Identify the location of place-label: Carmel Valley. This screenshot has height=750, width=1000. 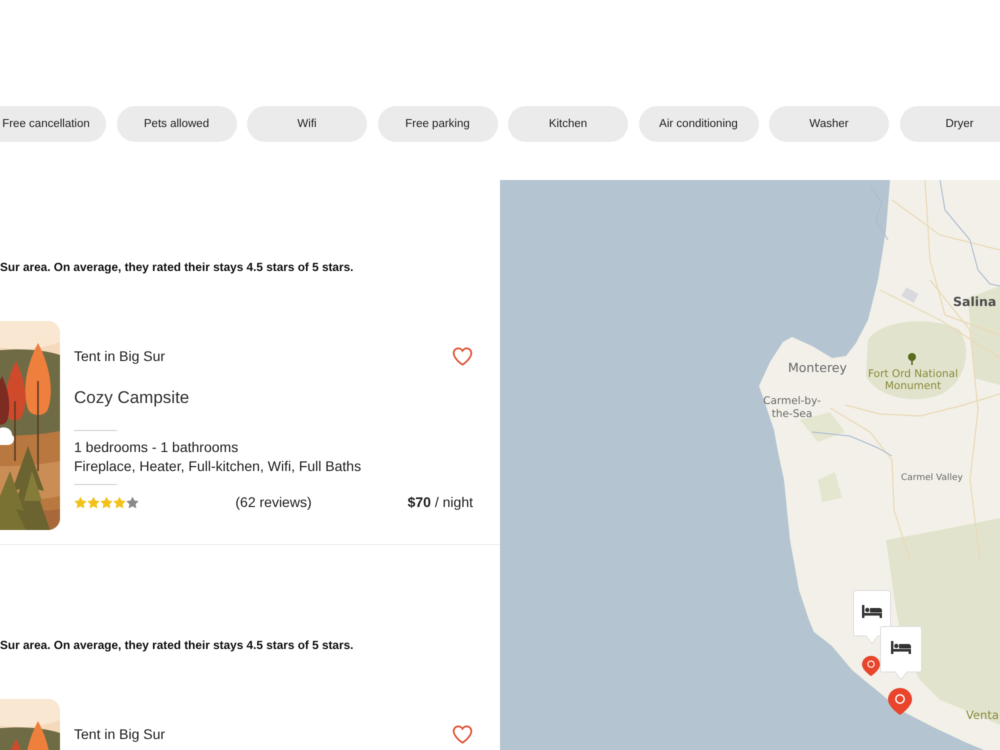
(932, 478).